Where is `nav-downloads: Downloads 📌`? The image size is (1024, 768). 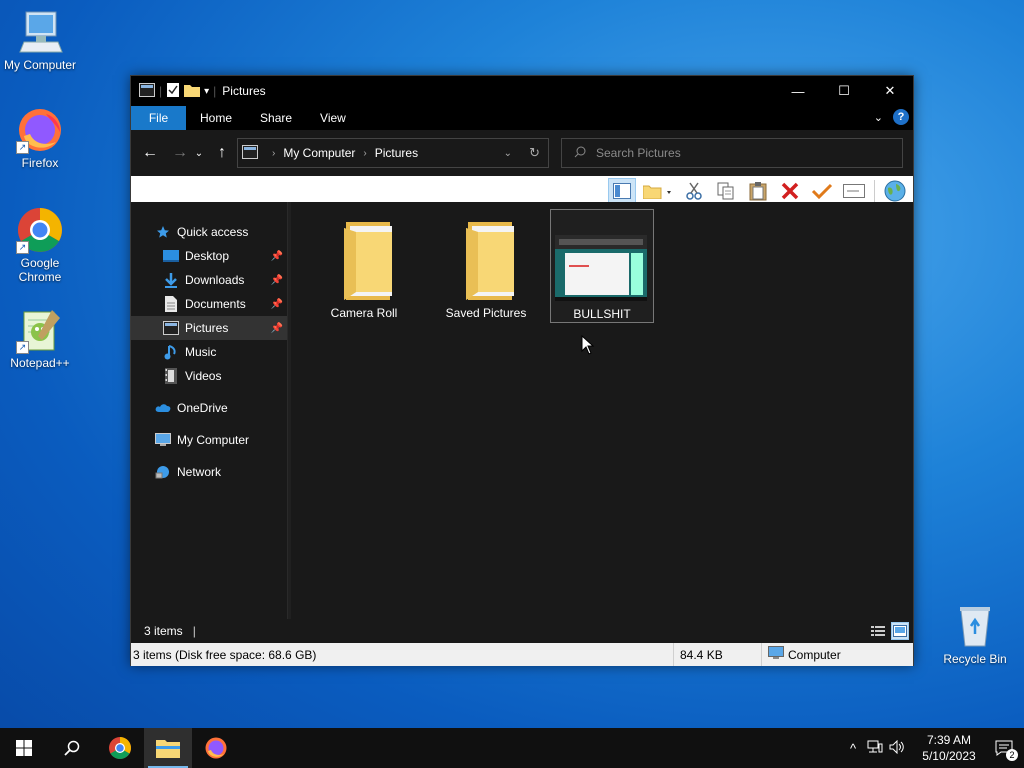
nav-downloads: Downloads 📌 is located at coordinates (209, 280).